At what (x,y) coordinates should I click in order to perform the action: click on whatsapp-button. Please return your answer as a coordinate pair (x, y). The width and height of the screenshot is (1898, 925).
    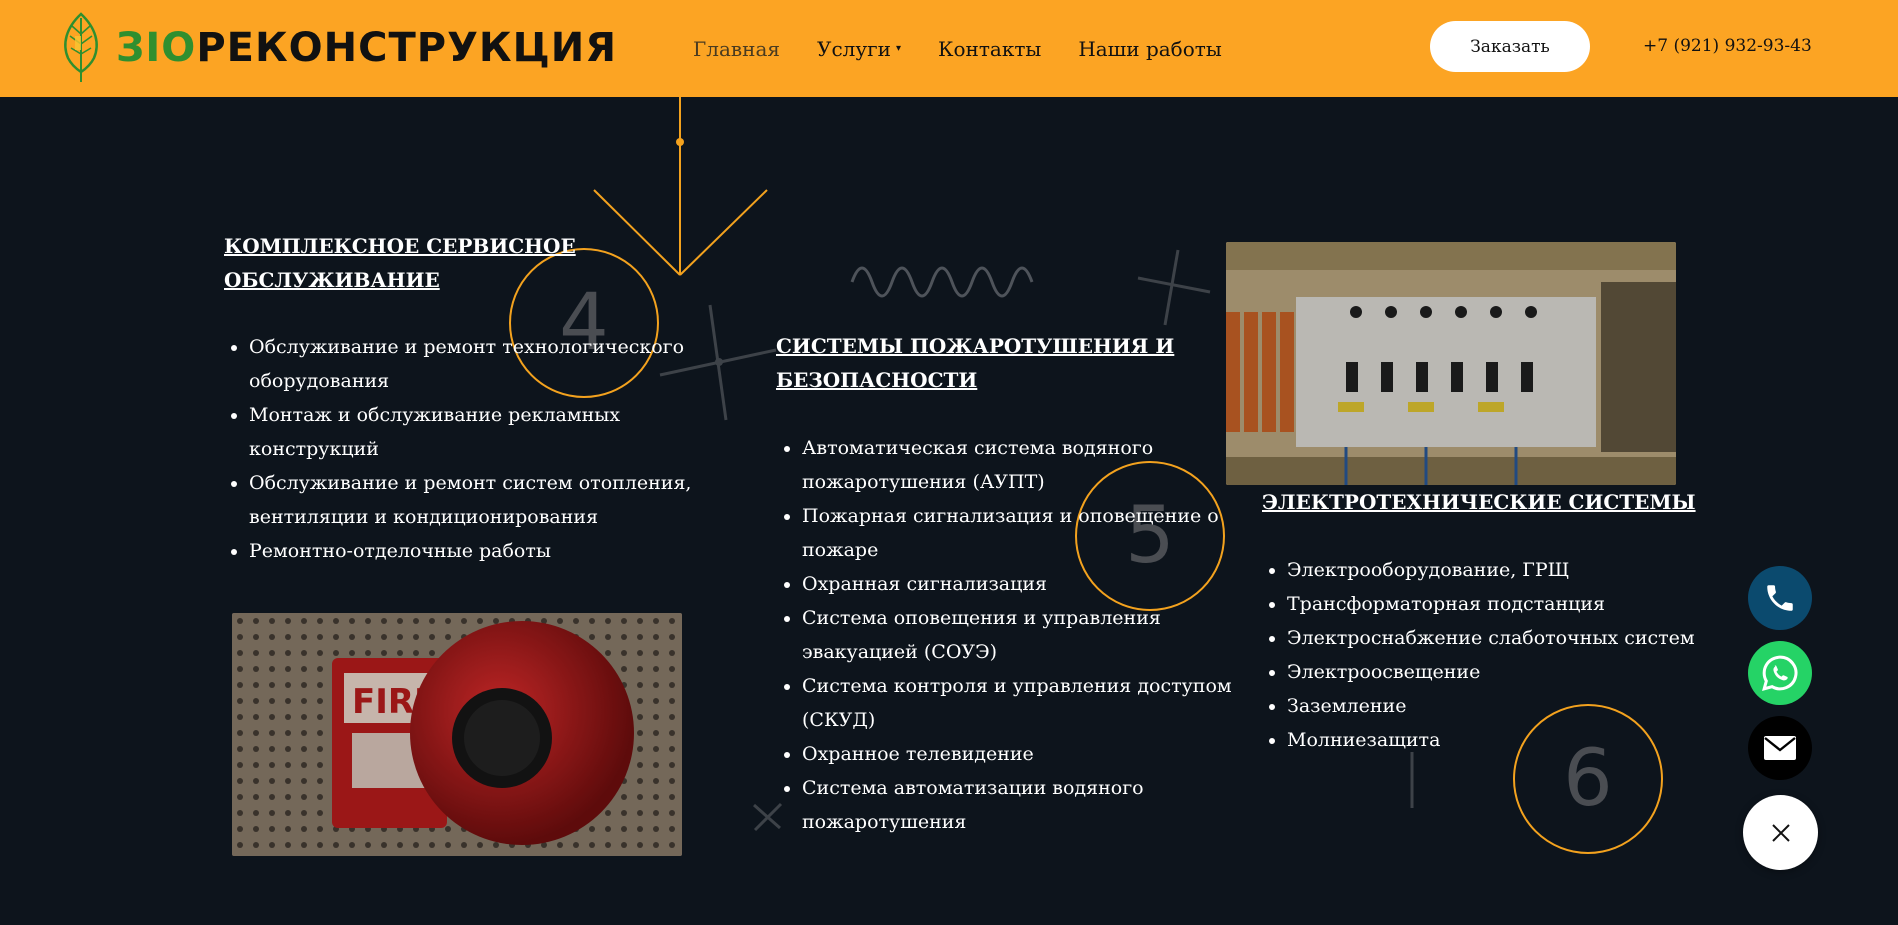
    Looking at the image, I should click on (1780, 673).